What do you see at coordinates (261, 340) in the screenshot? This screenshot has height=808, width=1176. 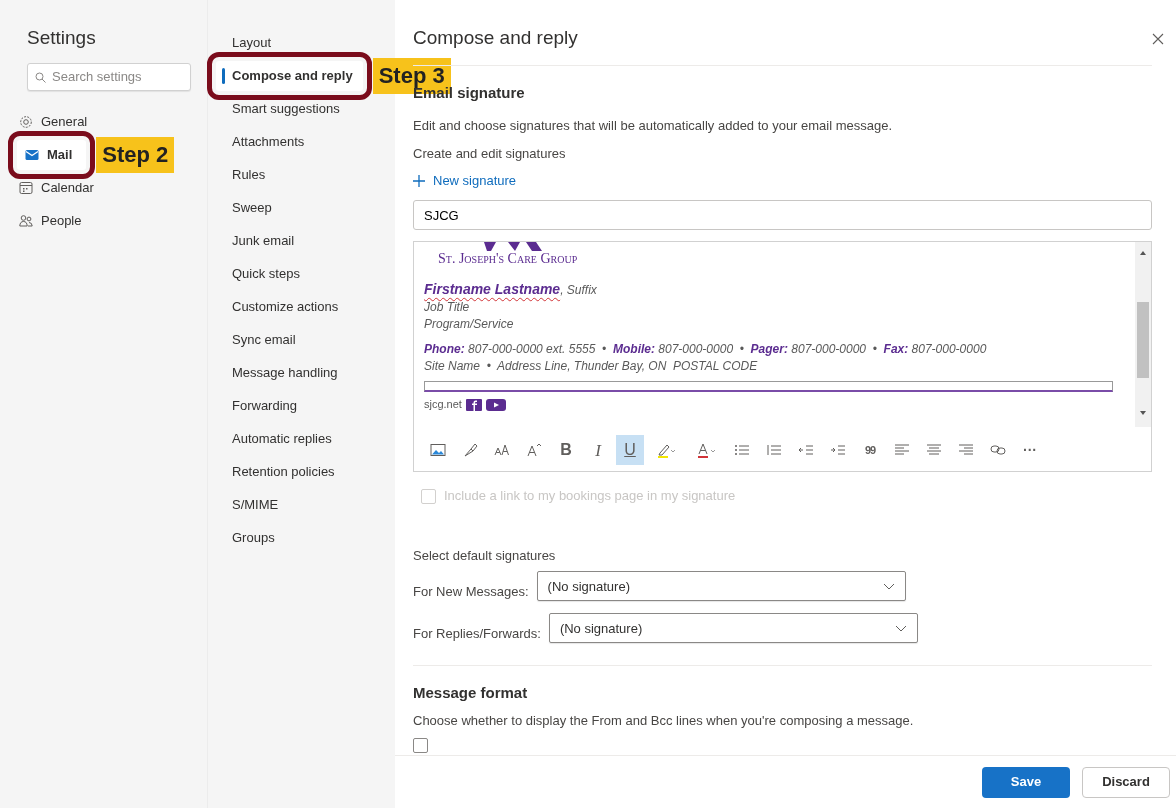 I see `subnav-item: Sync email` at bounding box center [261, 340].